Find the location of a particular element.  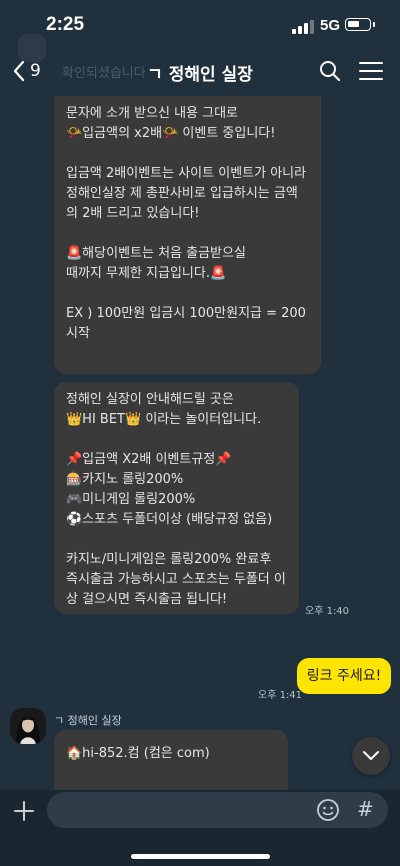

my-message-bubble: 링크 주세요! is located at coordinates (344, 676).